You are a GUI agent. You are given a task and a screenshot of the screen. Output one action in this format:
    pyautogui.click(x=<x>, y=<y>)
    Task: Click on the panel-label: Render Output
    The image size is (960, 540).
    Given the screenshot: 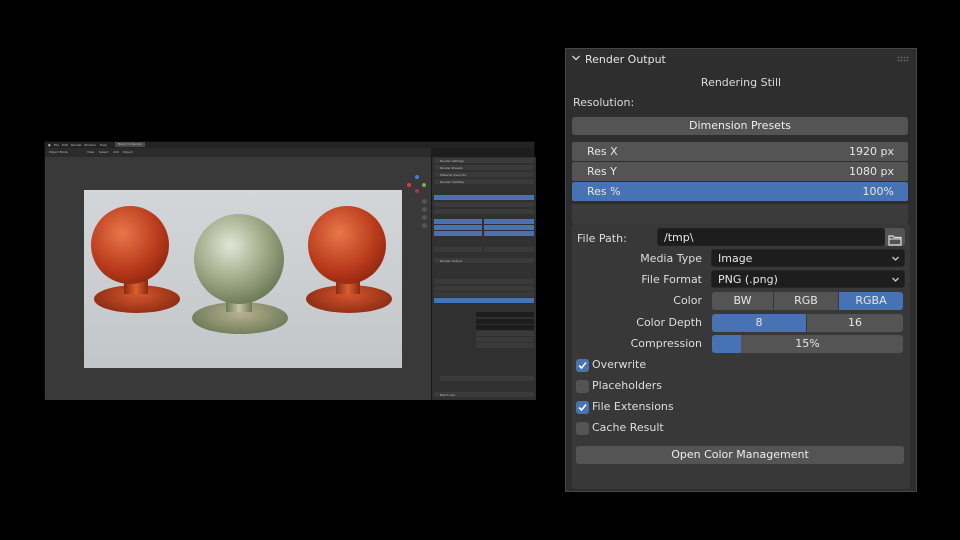 What is the action you would take?
    pyautogui.click(x=451, y=261)
    